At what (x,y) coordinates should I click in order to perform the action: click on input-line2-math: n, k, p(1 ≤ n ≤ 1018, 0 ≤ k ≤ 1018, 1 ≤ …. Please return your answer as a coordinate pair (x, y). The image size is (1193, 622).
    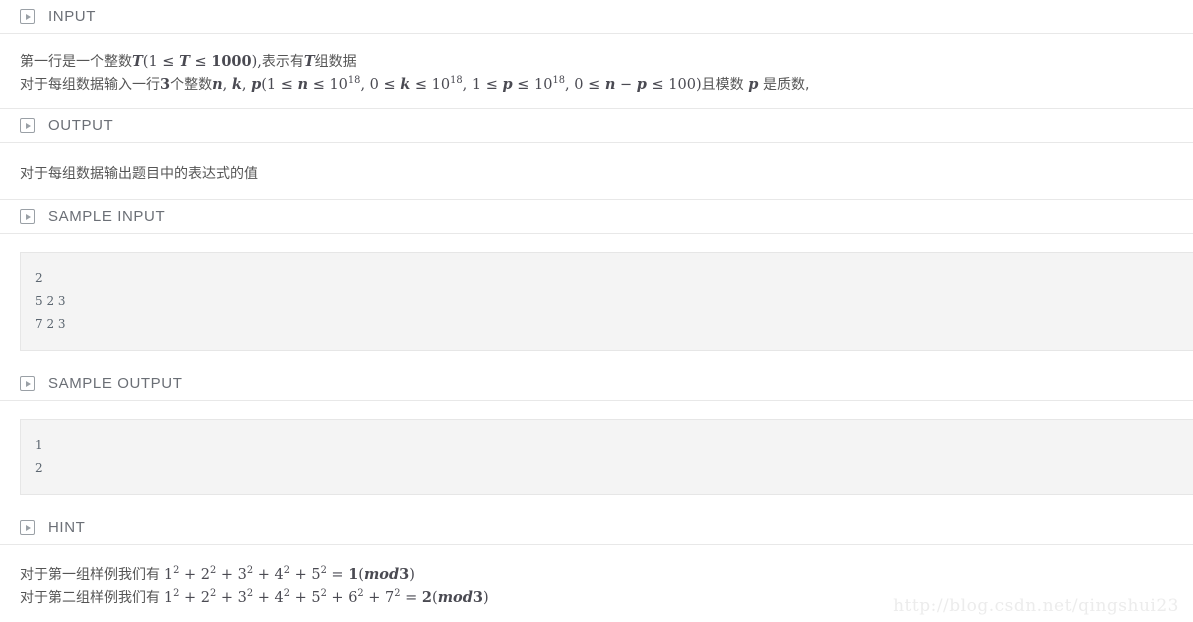
    Looking at the image, I should click on (457, 84).